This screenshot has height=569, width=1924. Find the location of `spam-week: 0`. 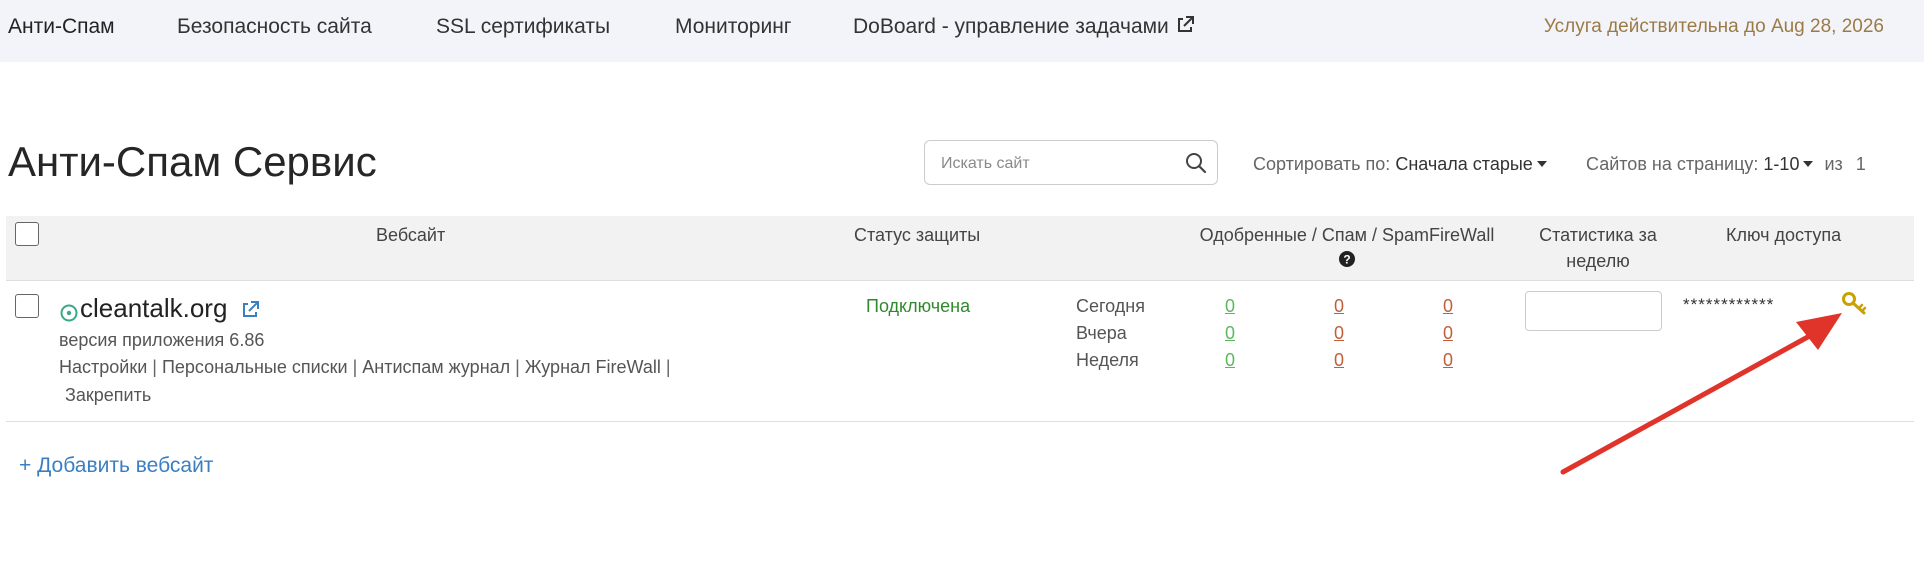

spam-week: 0 is located at coordinates (1339, 360).